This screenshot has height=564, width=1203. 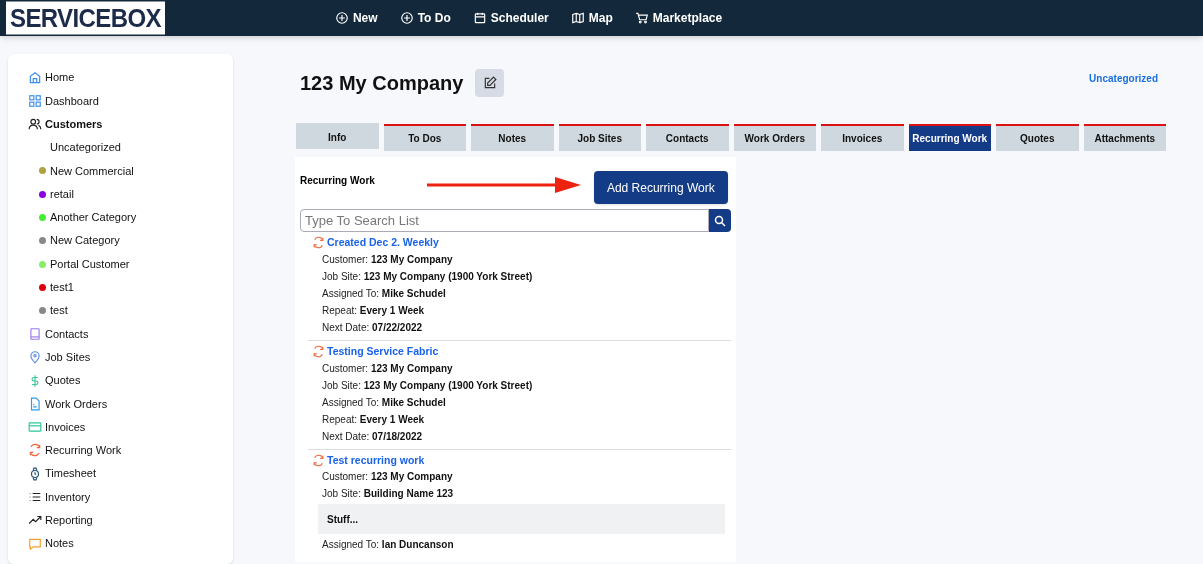 What do you see at coordinates (591, 18) in the screenshot?
I see `nav-link: Map` at bounding box center [591, 18].